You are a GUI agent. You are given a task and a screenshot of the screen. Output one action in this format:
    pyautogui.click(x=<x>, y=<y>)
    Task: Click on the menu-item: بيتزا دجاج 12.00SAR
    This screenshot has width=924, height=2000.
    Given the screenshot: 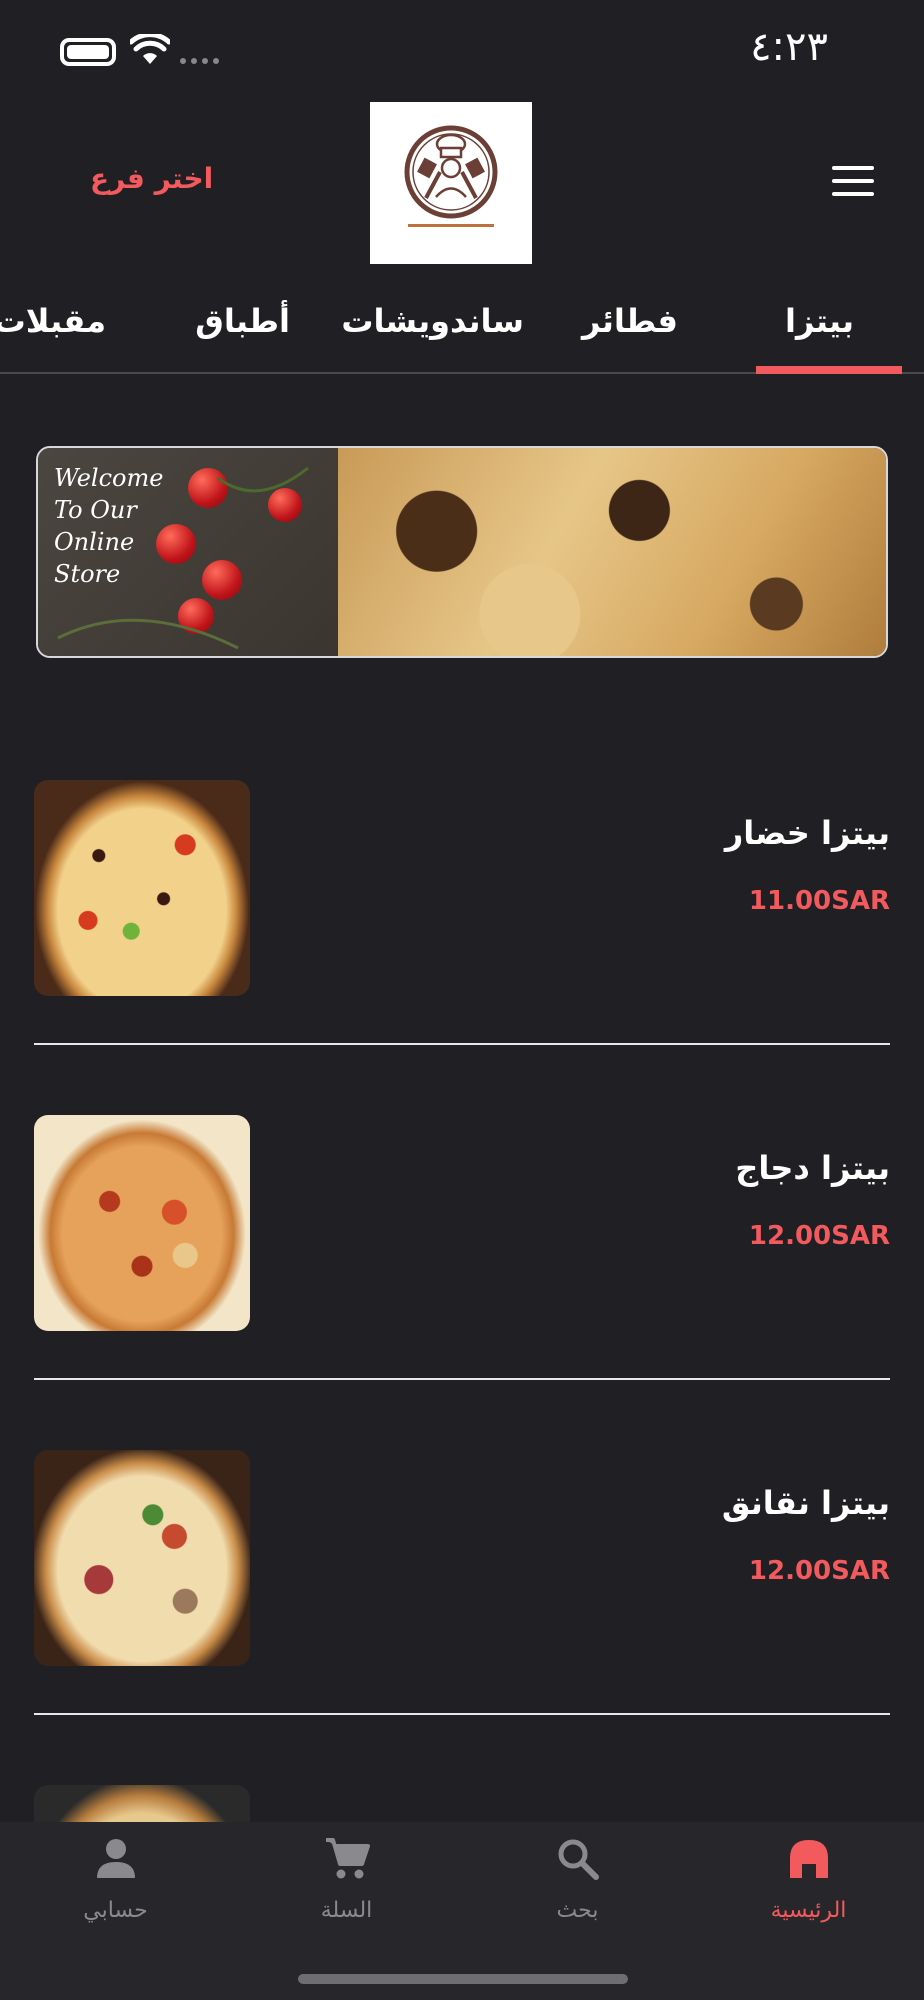 What is the action you would take?
    pyautogui.click(x=462, y=1224)
    